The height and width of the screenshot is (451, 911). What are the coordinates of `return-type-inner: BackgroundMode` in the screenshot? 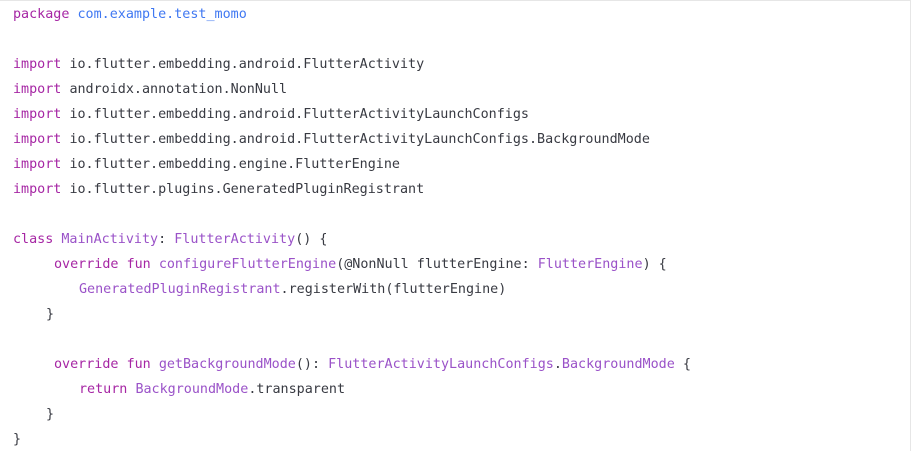 It's located at (618, 364).